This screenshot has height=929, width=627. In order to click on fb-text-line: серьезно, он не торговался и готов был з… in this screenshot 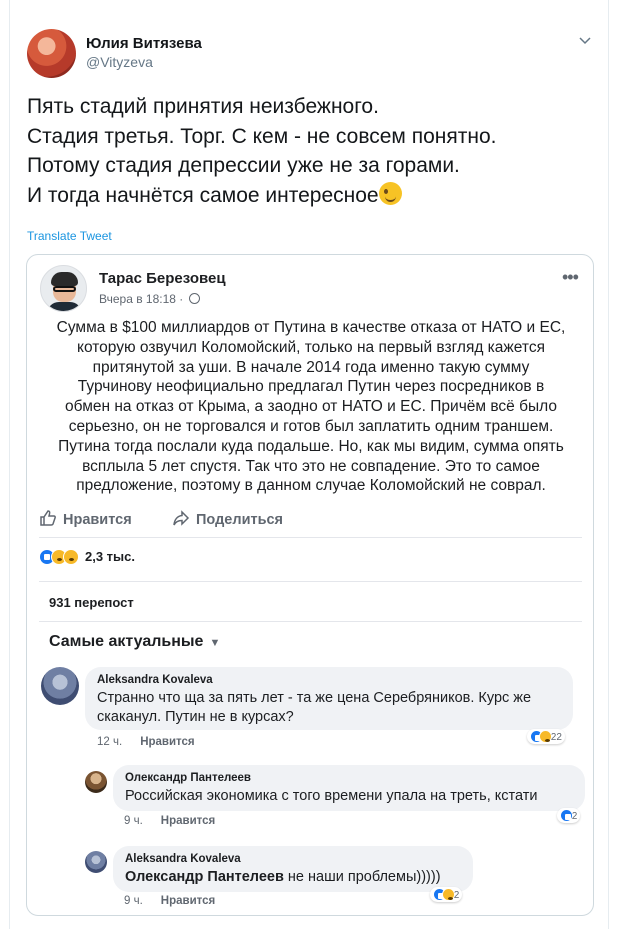, I will do `click(311, 426)`.